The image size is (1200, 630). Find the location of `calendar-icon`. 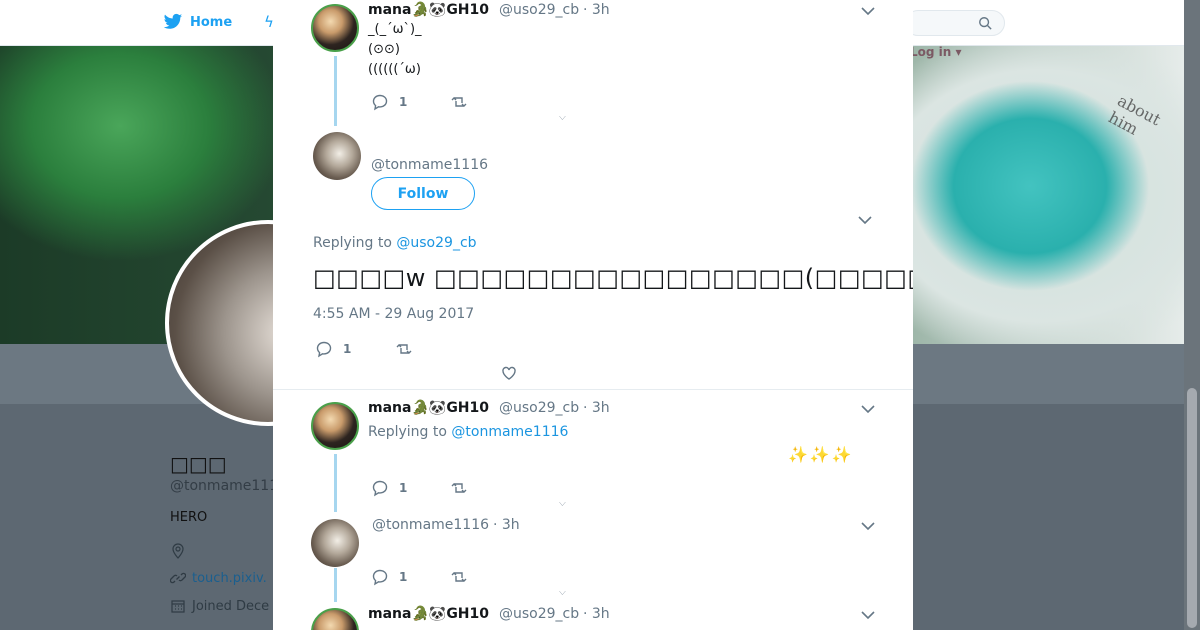

calendar-icon is located at coordinates (178, 606).